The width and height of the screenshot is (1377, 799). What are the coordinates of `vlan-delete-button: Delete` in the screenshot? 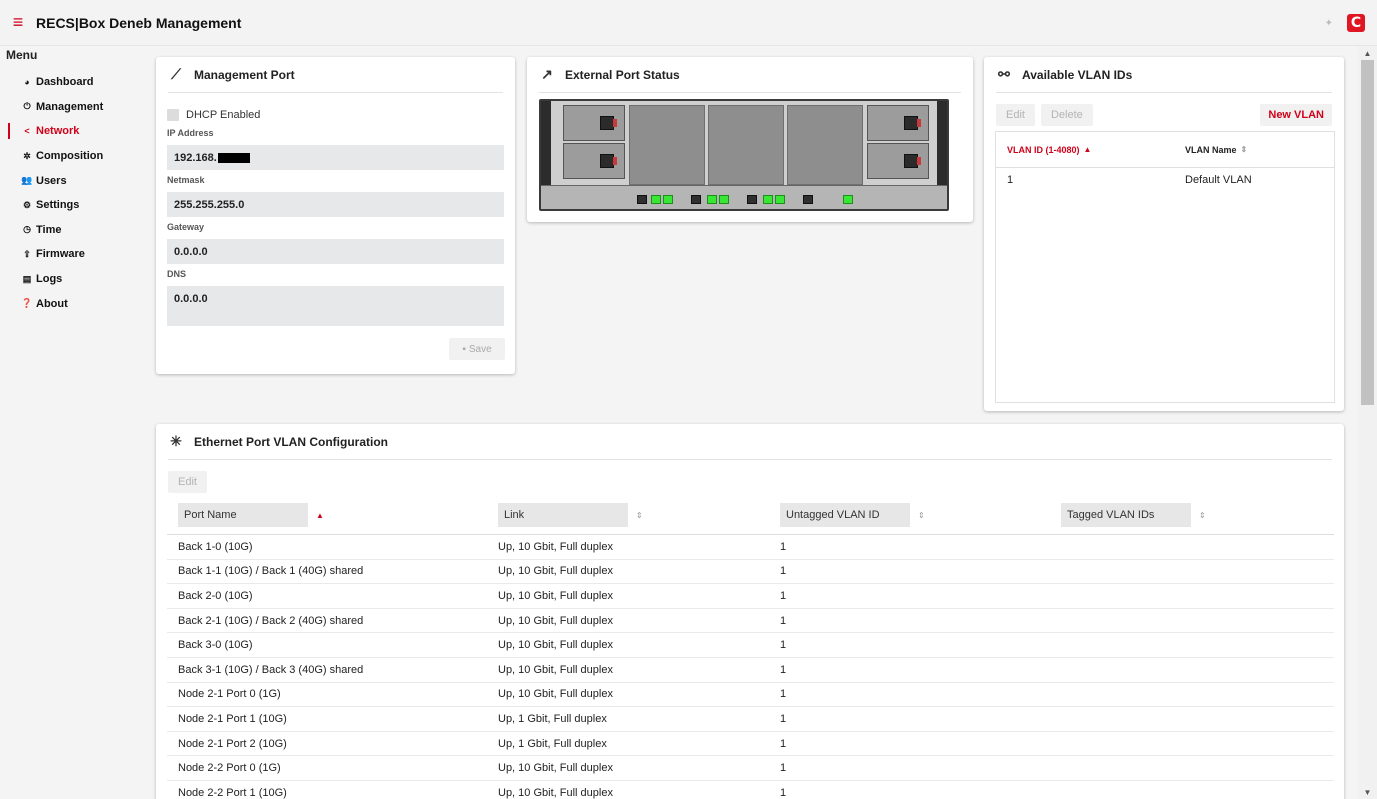 It's located at (1066, 115).